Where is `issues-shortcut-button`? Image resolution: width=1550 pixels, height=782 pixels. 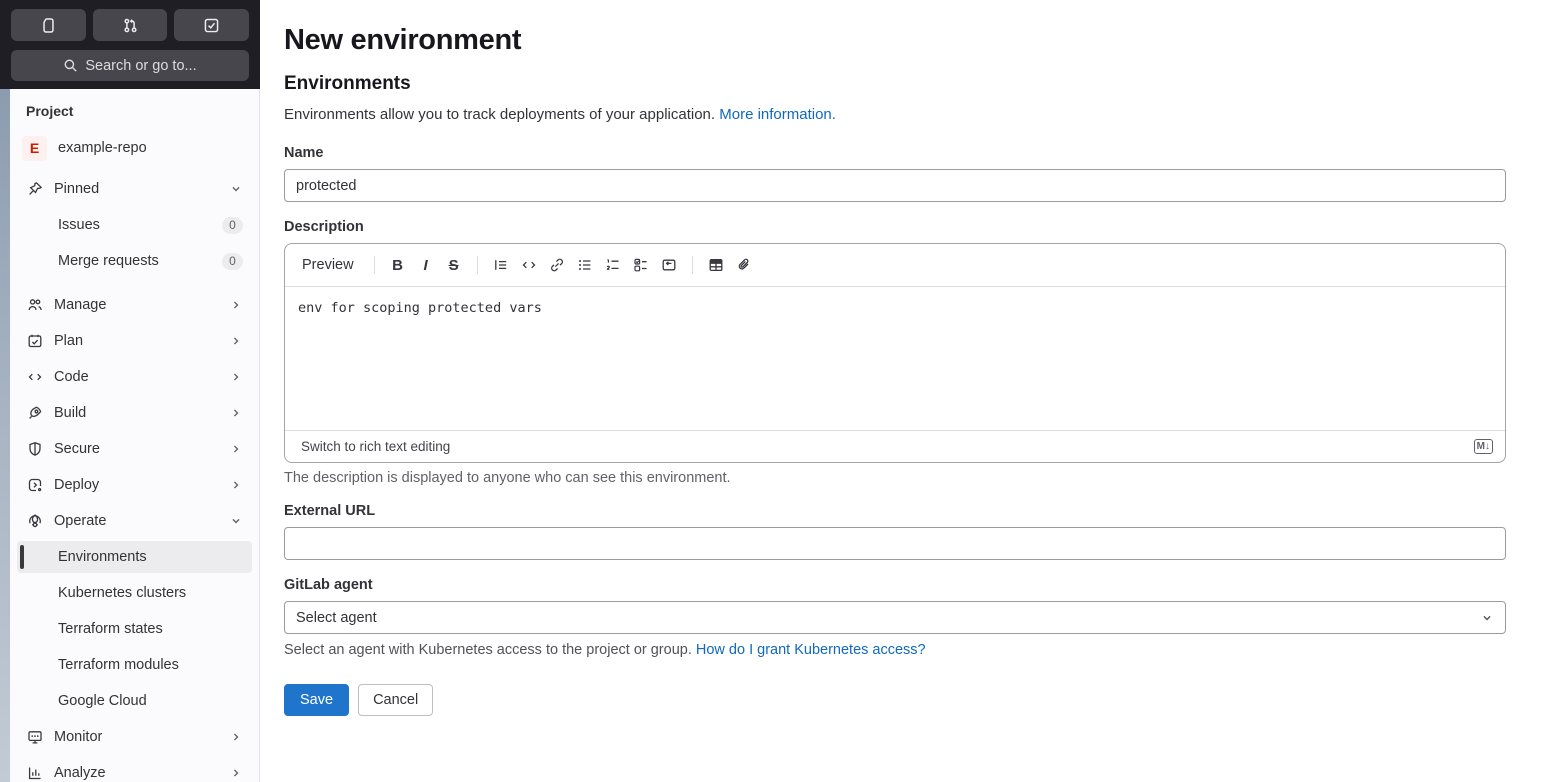
issues-shortcut-button is located at coordinates (48, 25).